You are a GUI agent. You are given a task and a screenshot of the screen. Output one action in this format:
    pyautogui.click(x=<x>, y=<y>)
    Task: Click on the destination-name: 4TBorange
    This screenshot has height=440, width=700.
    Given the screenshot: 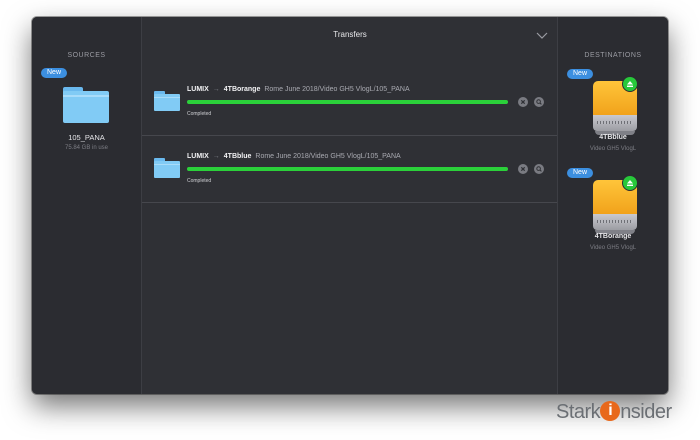 What is the action you would take?
    pyautogui.click(x=613, y=236)
    